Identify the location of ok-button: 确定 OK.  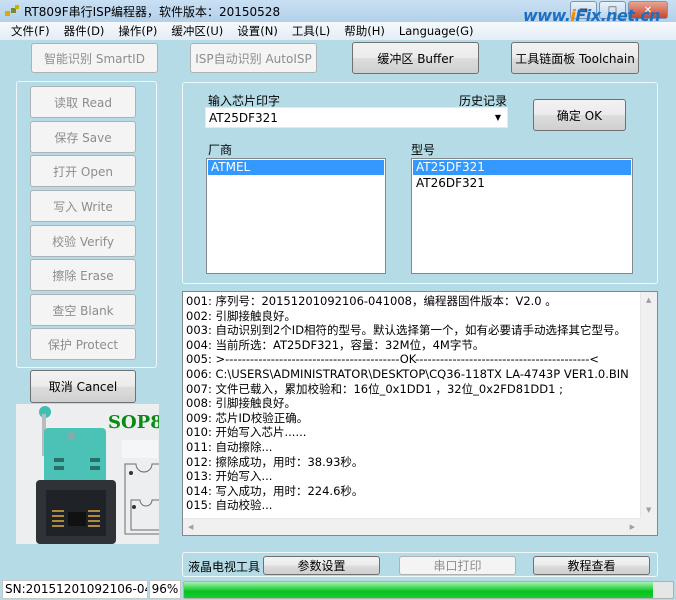
(579, 115).